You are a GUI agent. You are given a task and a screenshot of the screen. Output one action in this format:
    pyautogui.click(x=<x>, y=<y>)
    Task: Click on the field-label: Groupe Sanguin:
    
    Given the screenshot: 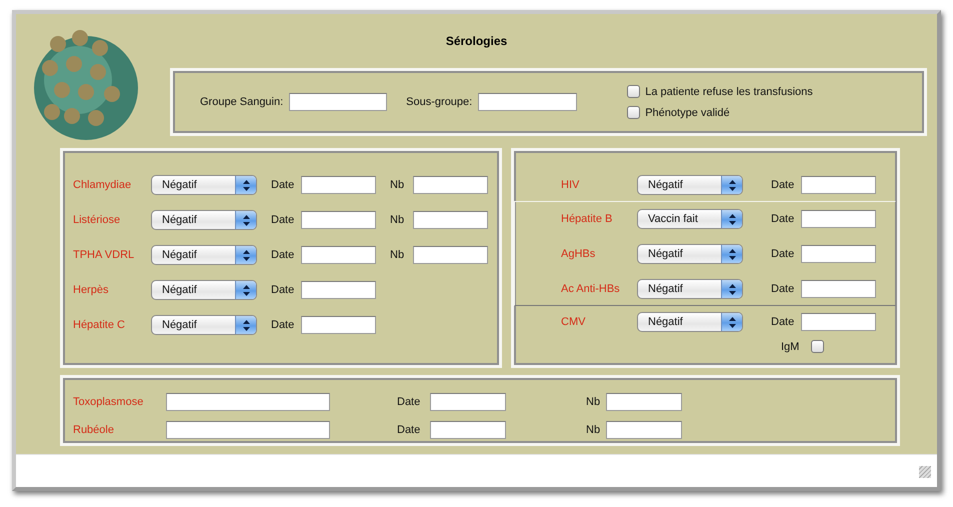 What is the action you would take?
    pyautogui.click(x=242, y=102)
    